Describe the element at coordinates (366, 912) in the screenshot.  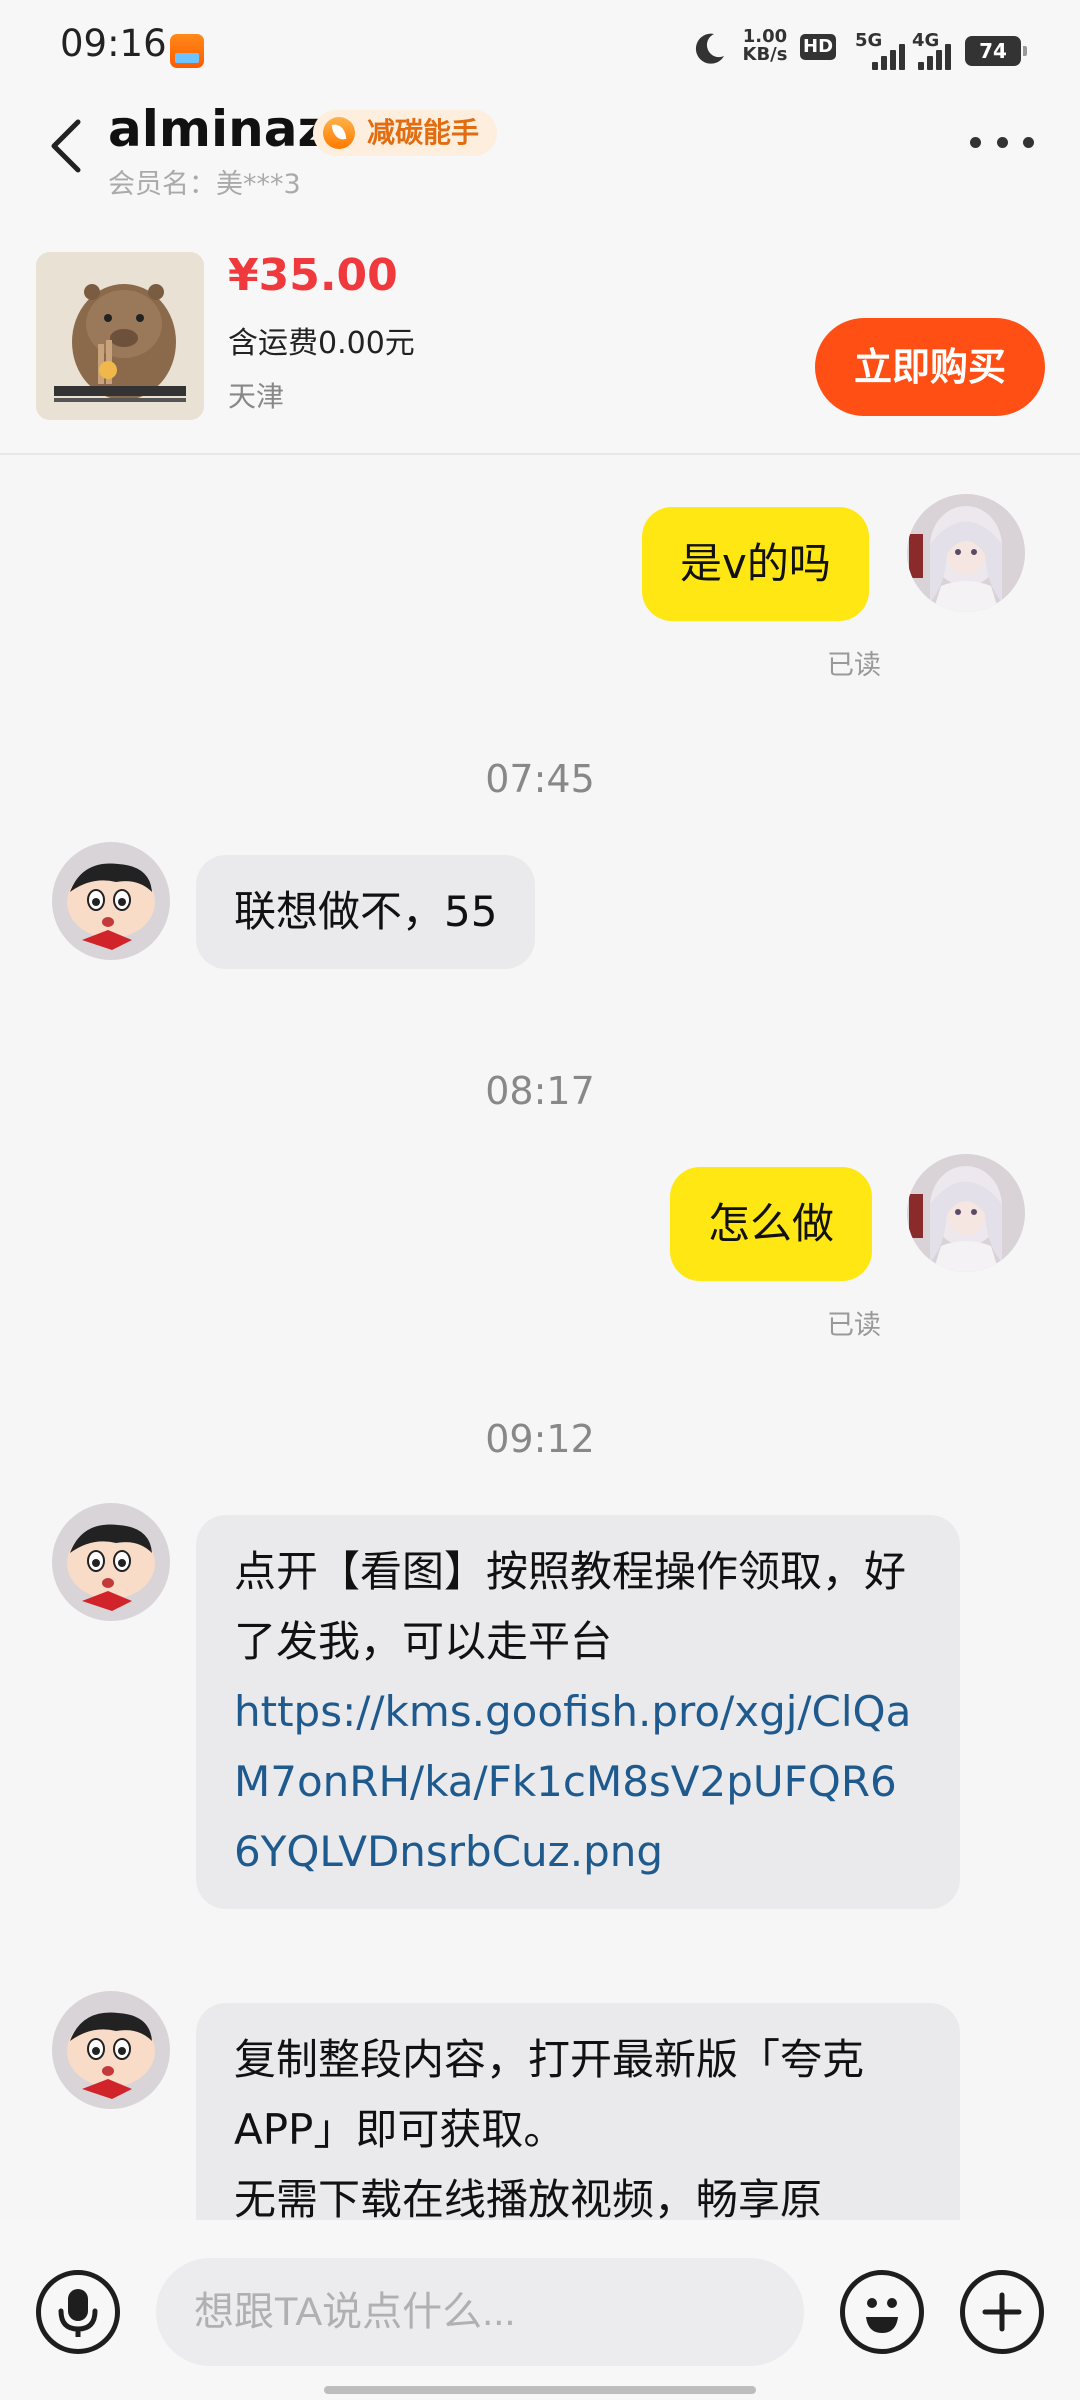
I see `message-bubble-incoming: 联想做不，55` at that location.